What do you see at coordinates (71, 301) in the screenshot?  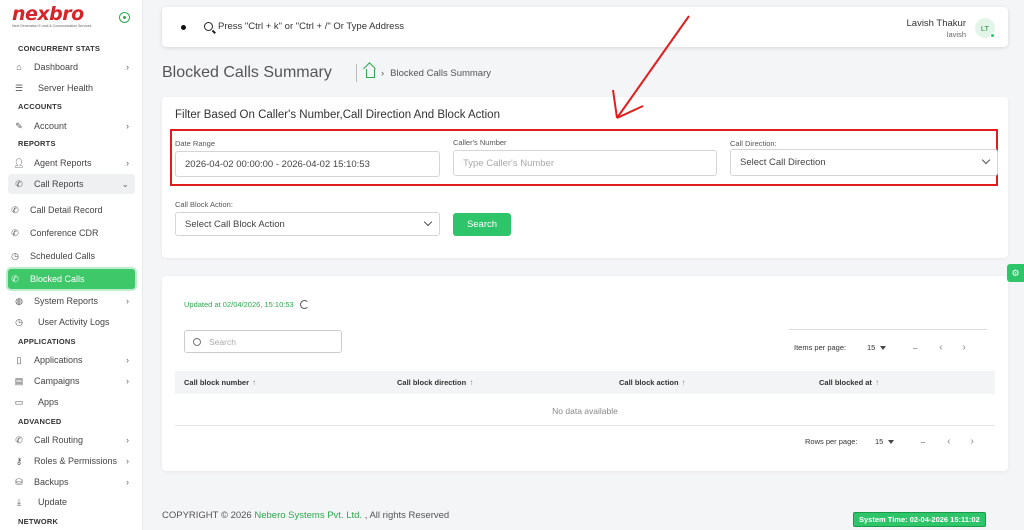 I see `sidebar-item-system-reports: ◍ System Reports ›` at bounding box center [71, 301].